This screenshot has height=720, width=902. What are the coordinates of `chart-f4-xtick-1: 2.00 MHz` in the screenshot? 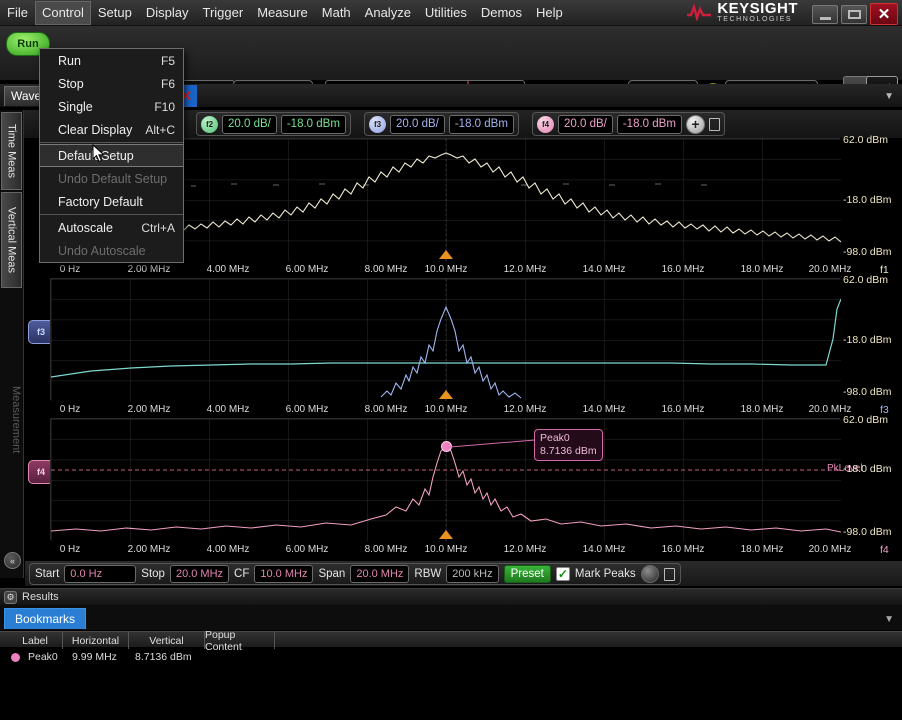 It's located at (149, 549).